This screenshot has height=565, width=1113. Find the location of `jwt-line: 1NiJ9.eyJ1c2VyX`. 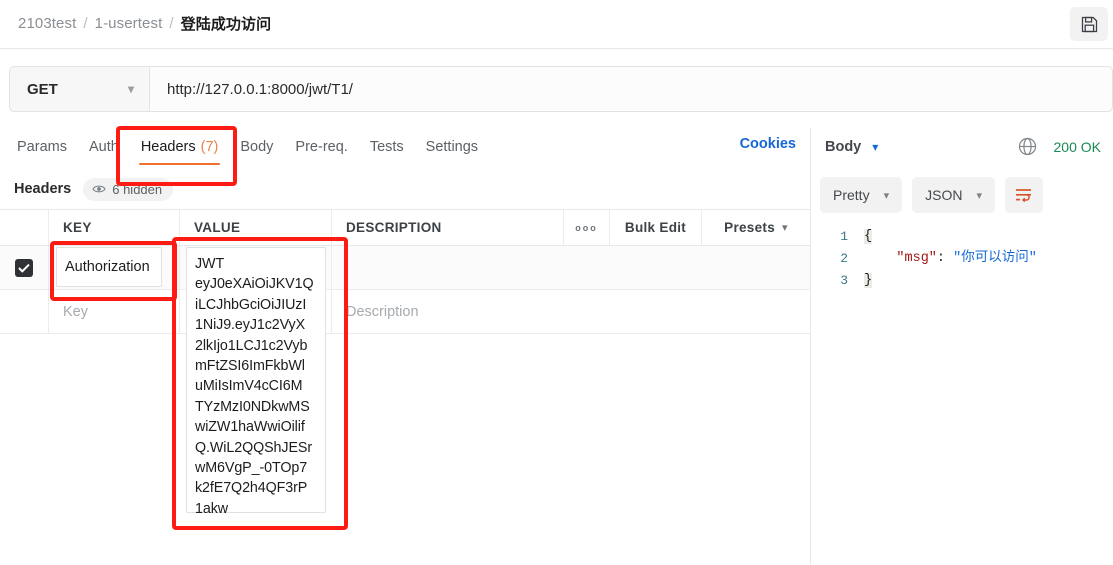

jwt-line: 1NiJ9.eyJ1c2VyX is located at coordinates (250, 325).